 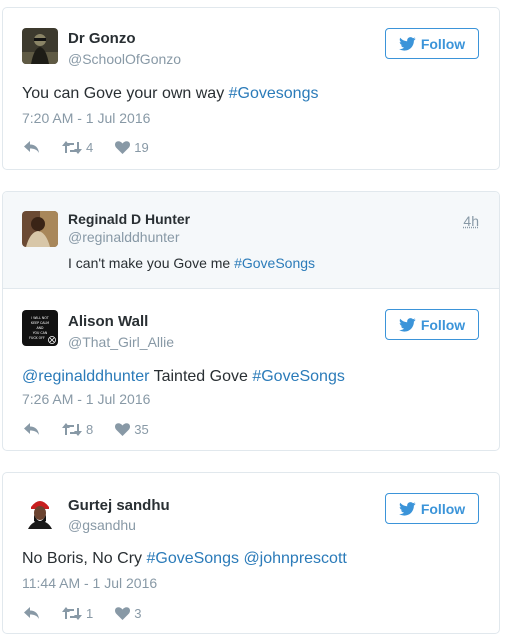 What do you see at coordinates (121, 342) in the screenshot?
I see `user-handle: @That_Girl_Allie` at bounding box center [121, 342].